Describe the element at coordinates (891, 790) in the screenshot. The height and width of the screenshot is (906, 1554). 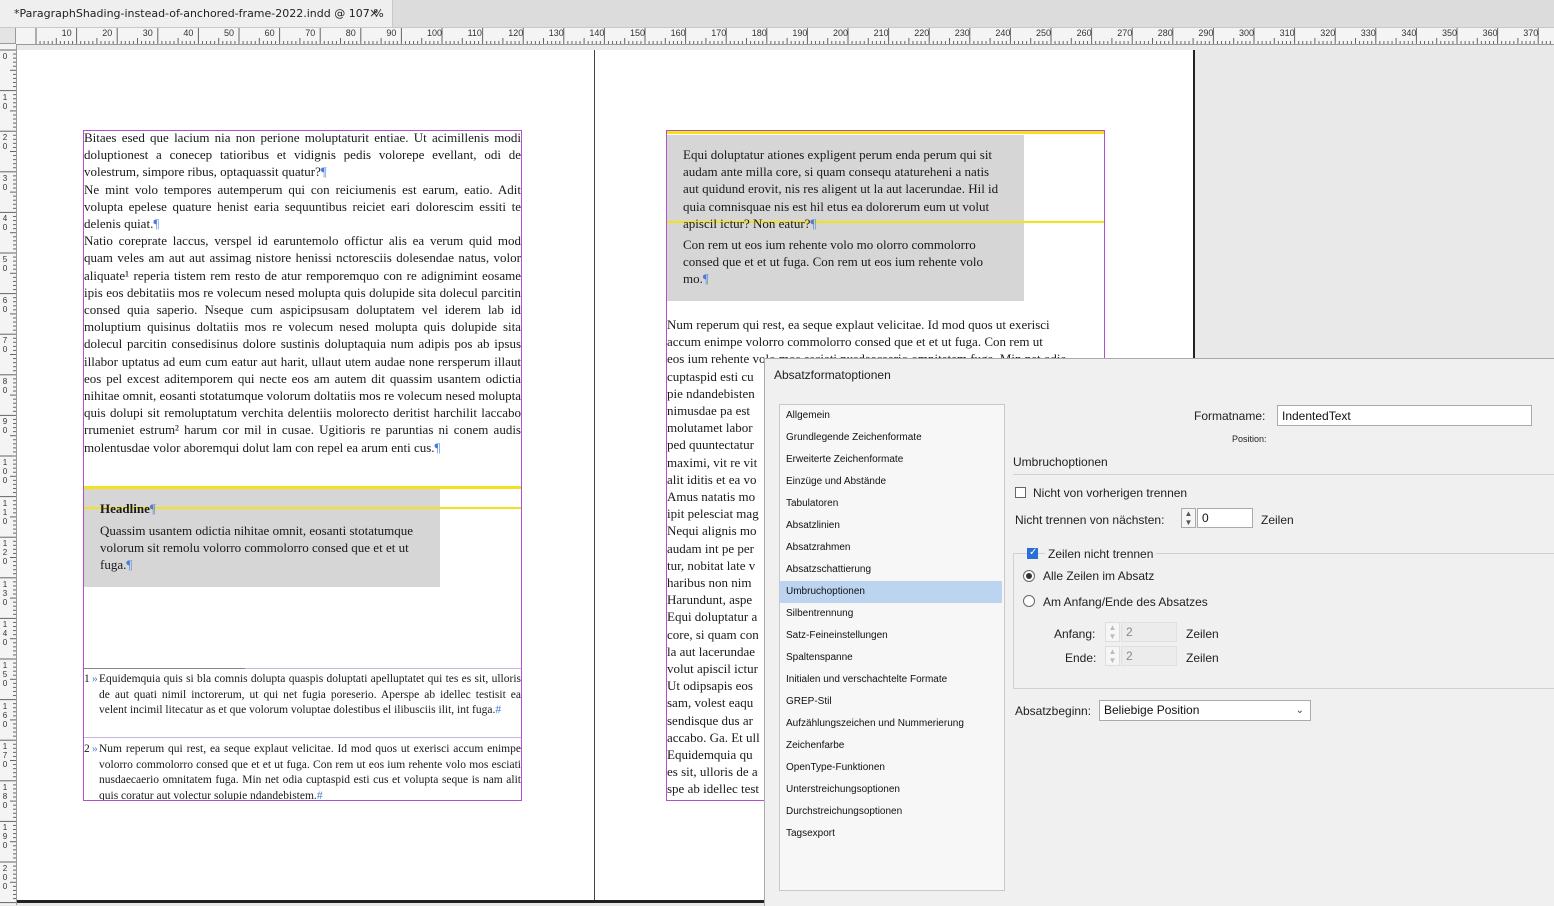
I see `category-item: Unterstreichungsoptionen` at that location.